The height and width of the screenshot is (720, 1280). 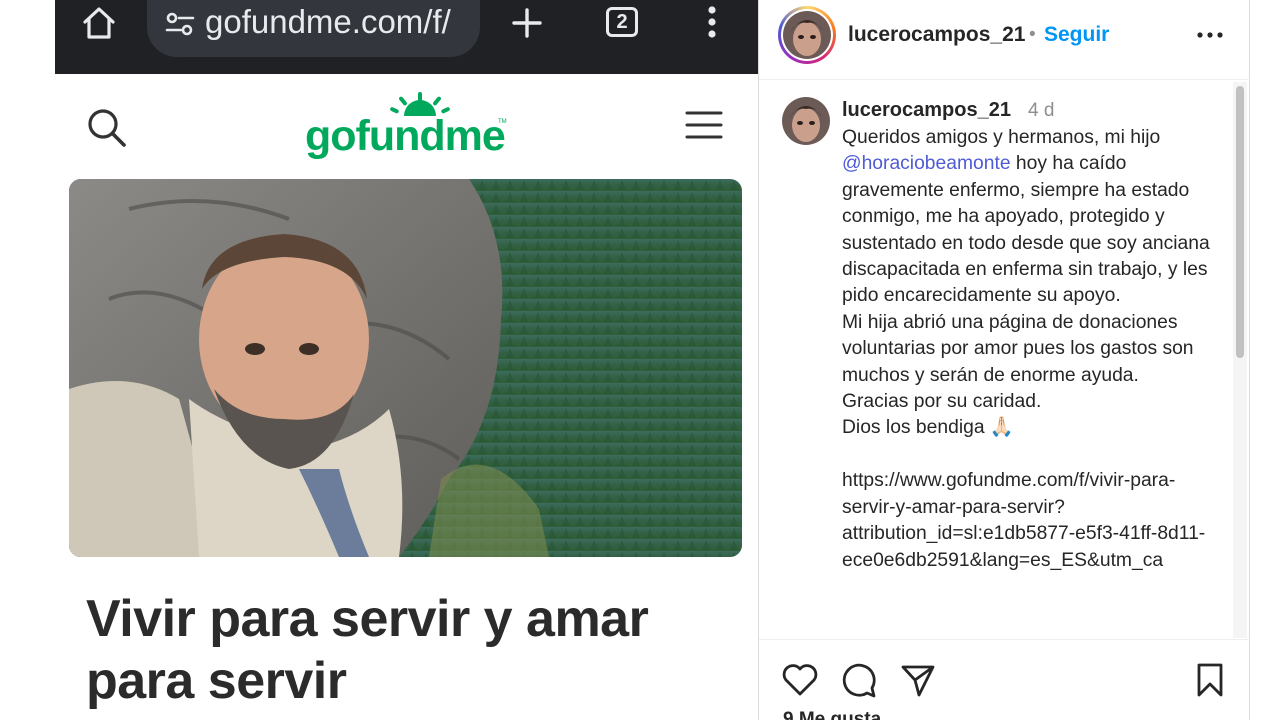 I want to click on new-tab-icon, so click(x=527, y=23).